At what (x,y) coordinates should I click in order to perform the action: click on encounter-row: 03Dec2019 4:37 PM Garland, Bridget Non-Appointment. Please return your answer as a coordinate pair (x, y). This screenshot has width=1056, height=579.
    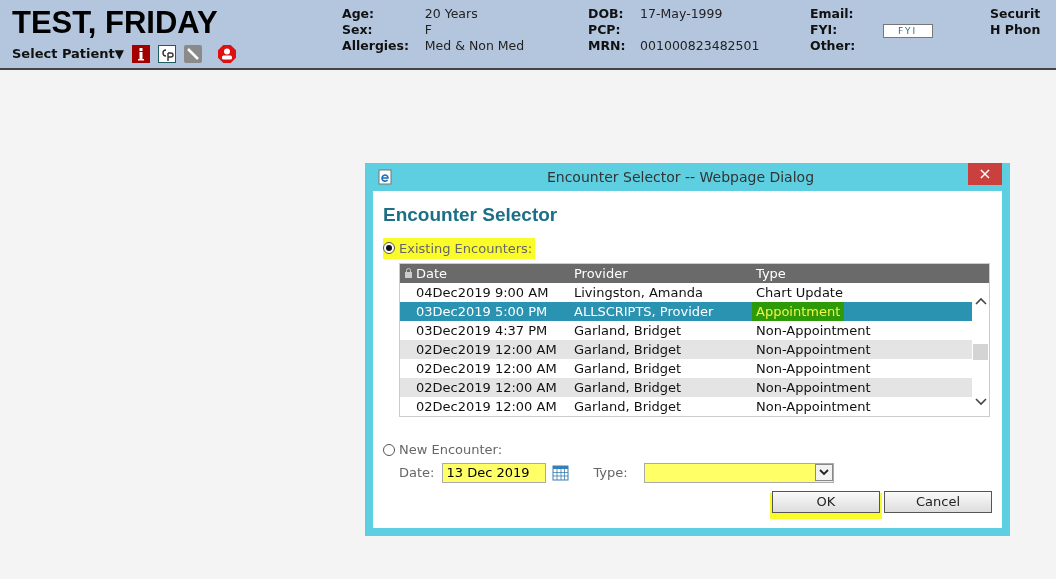
    Looking at the image, I should click on (686, 330).